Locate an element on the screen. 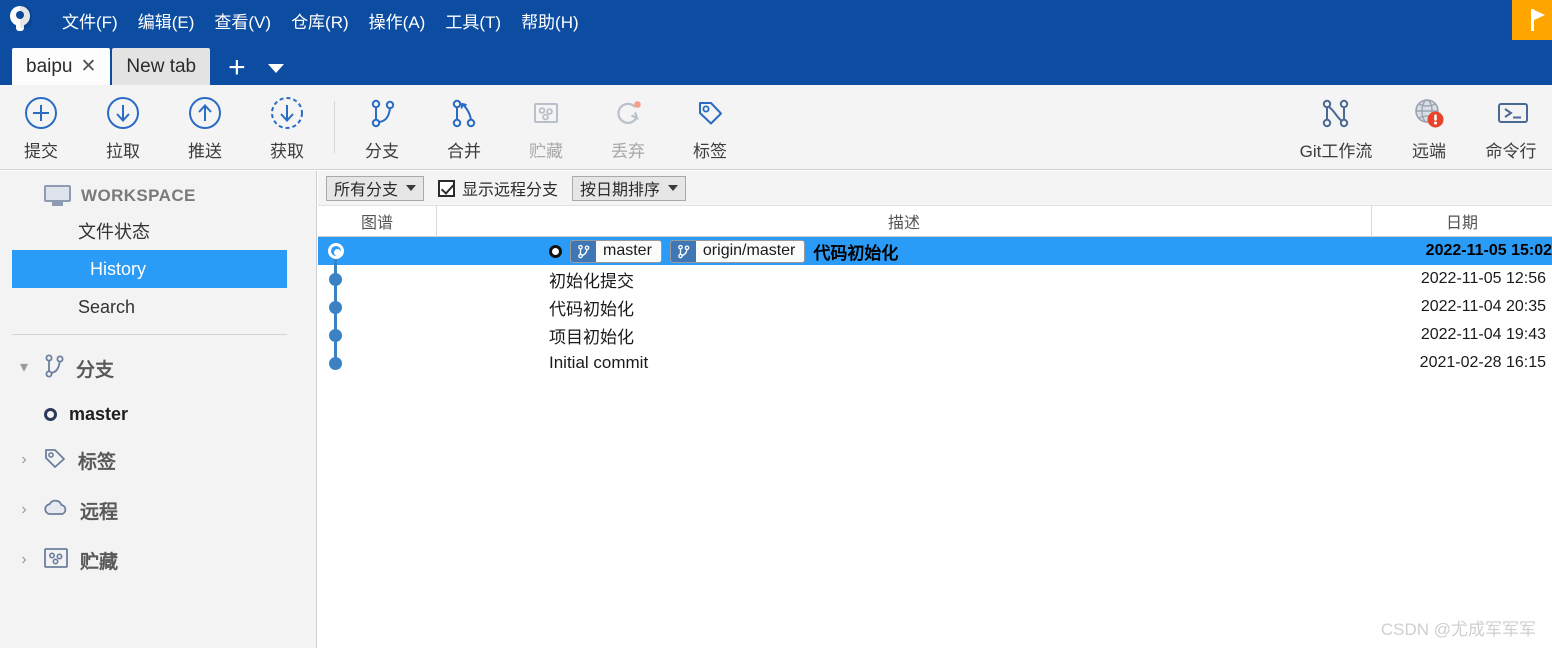 This screenshot has width=1552, height=648. sidebar-item-search-label: Search is located at coordinates (107, 306).